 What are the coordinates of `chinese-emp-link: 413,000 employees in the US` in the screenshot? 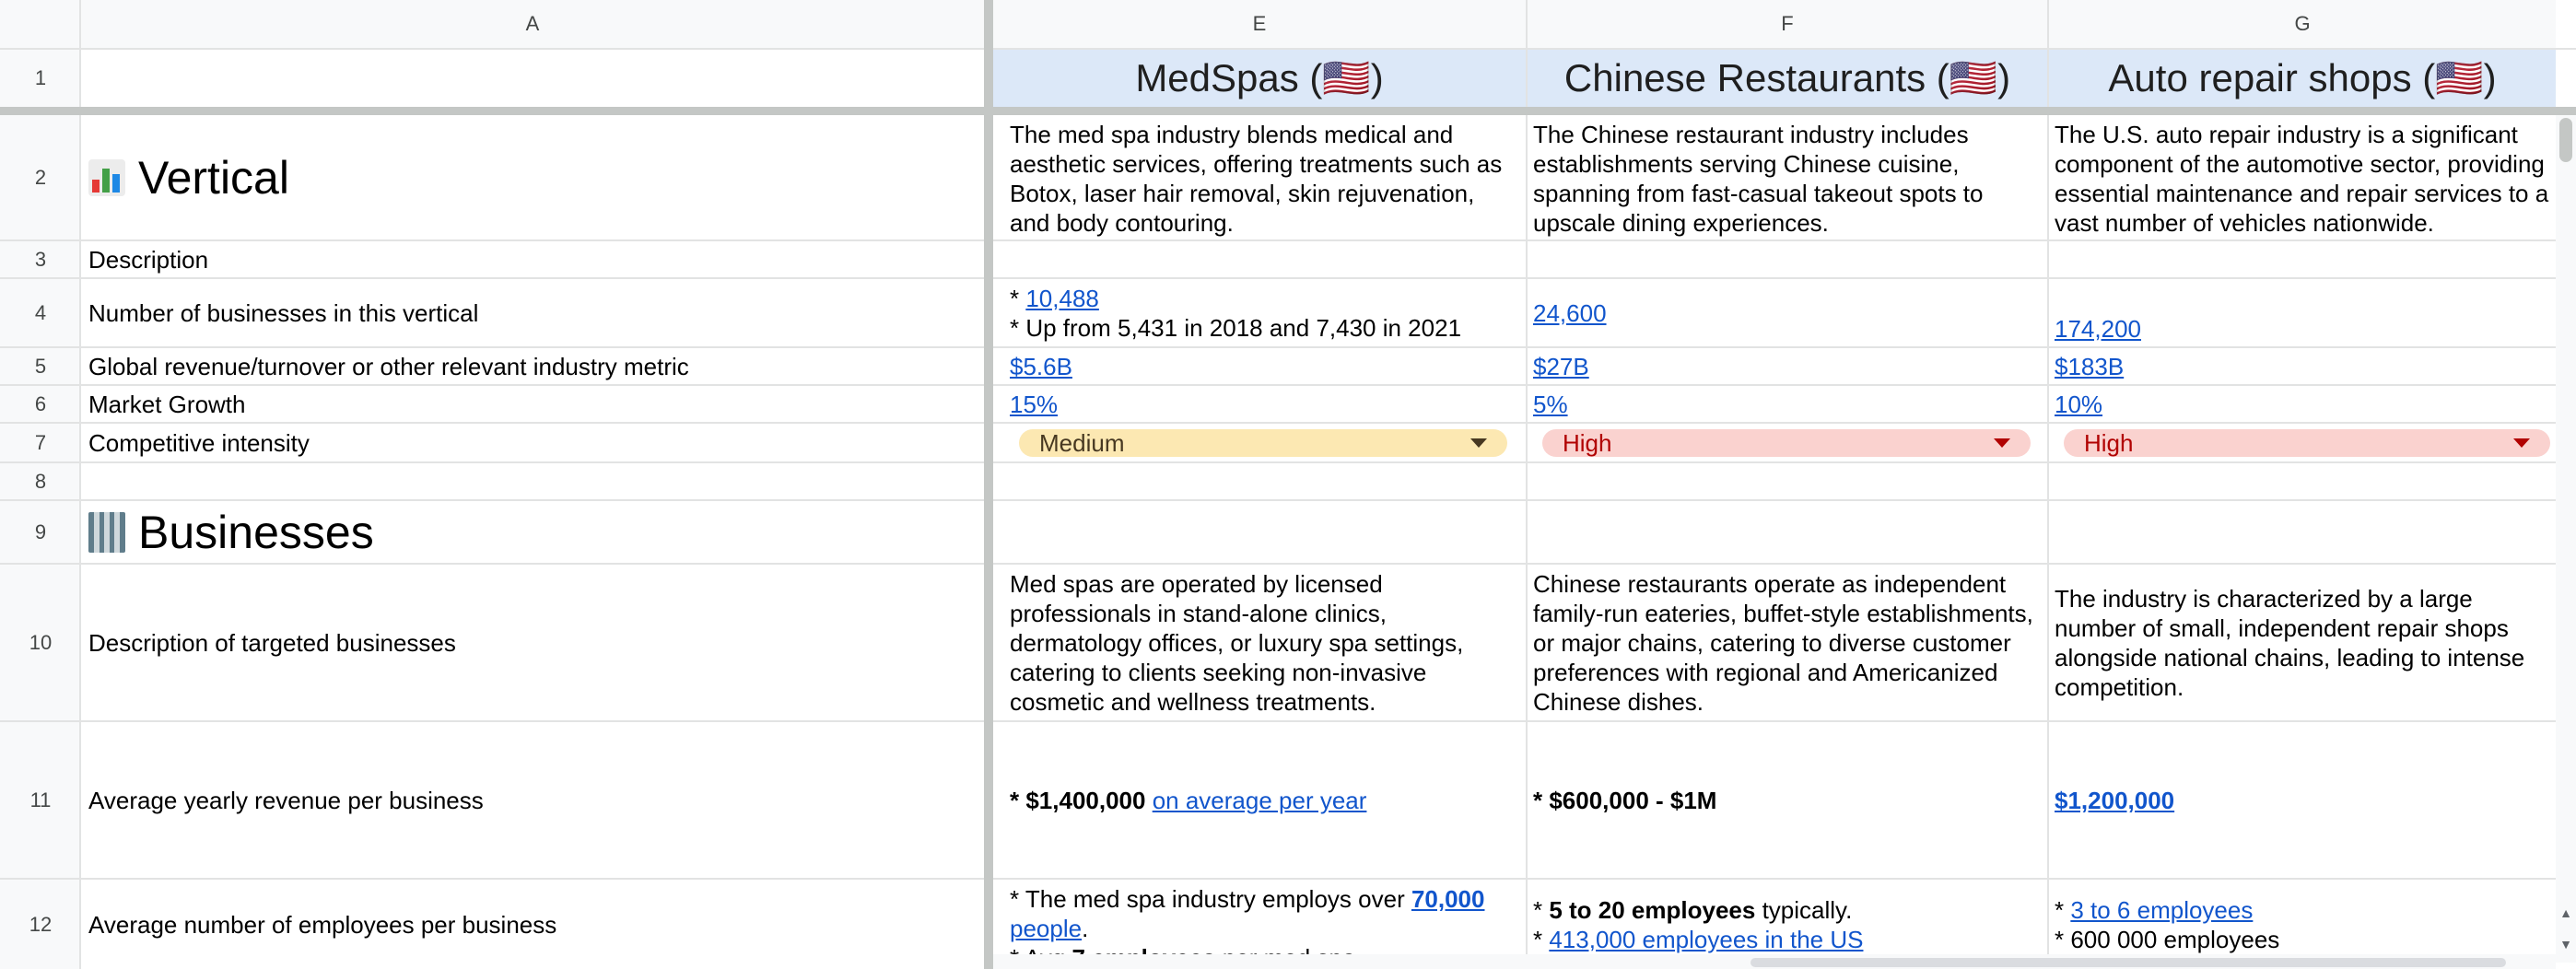 It's located at (1706, 939).